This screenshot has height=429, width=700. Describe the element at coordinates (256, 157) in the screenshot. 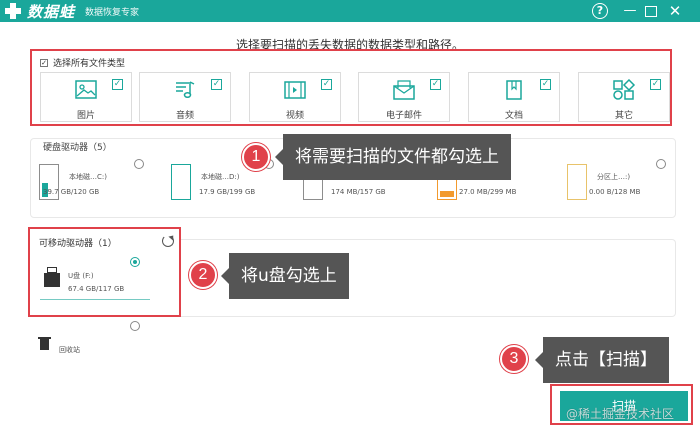

I see `callout-number-1: 1` at that location.